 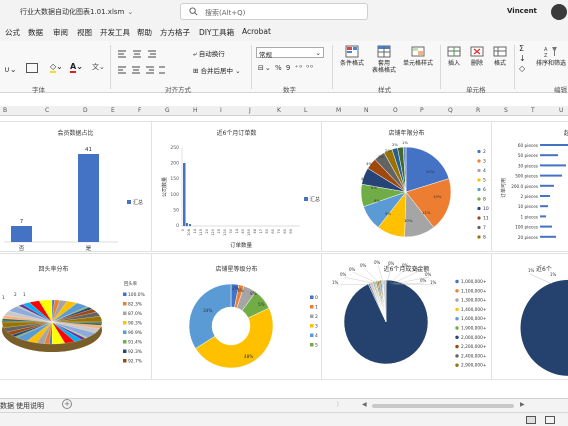 I want to click on pie-slice, so click(x=210, y=316).